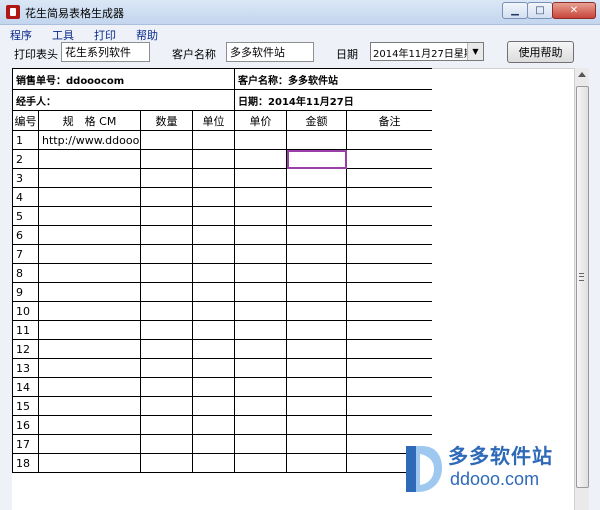 This screenshot has height=510, width=600. Describe the element at coordinates (105, 52) in the screenshot. I see `print-header-input` at that location.